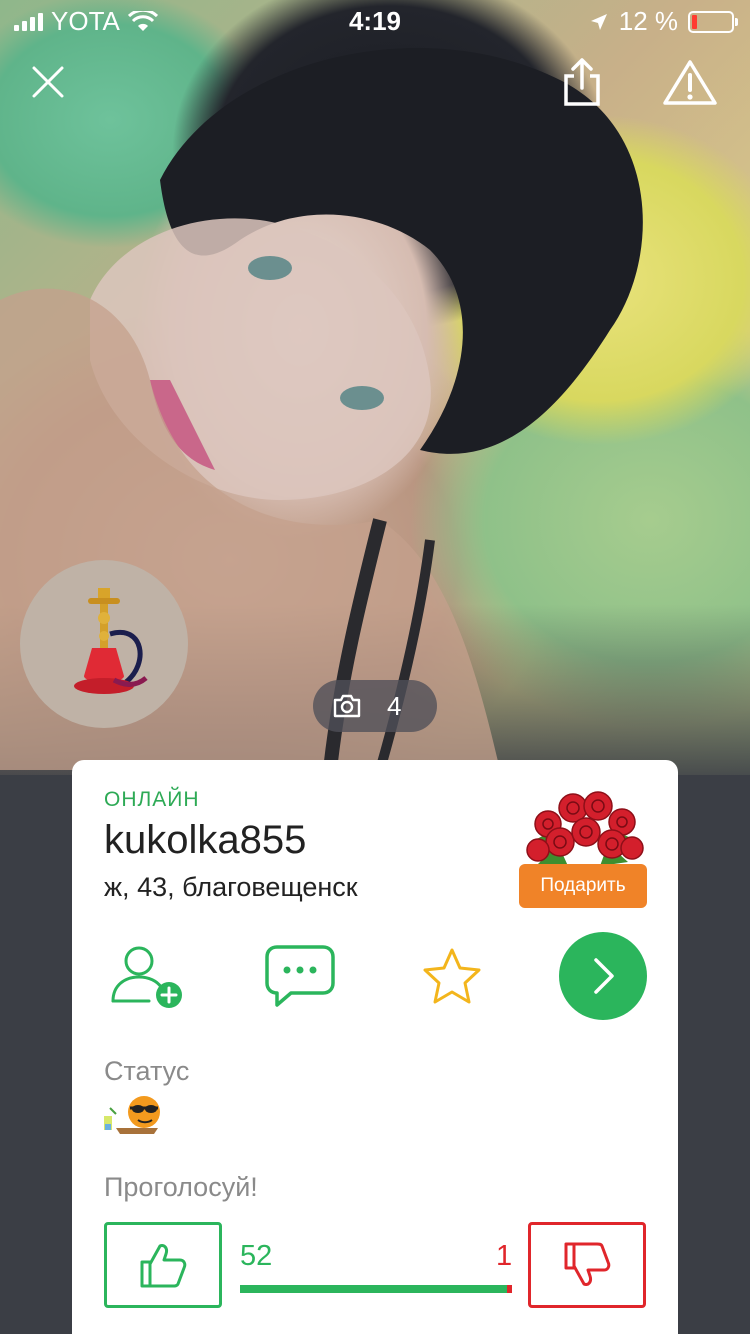 The width and height of the screenshot is (750, 1334). I want to click on chat-bubble-icon, so click(300, 976).